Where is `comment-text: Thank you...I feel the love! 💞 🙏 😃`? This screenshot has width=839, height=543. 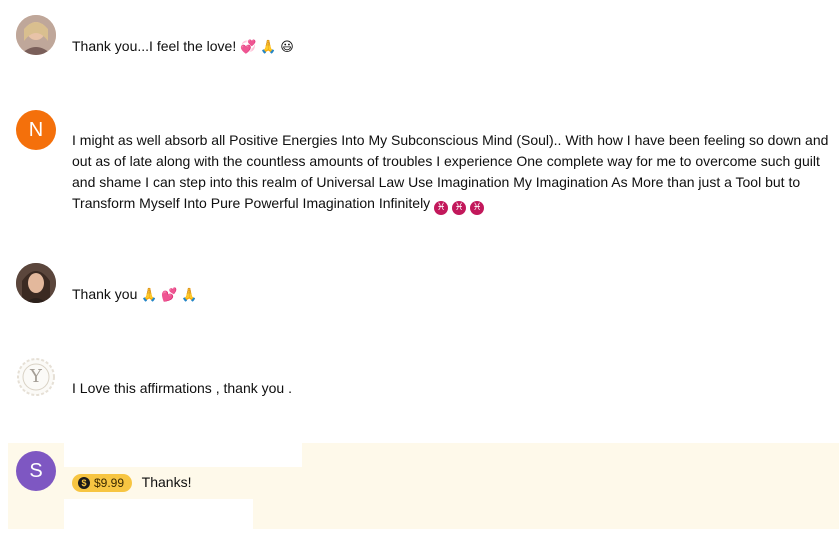
comment-text: Thank you...I feel the love! 💞 🙏 😃 is located at coordinates (452, 47).